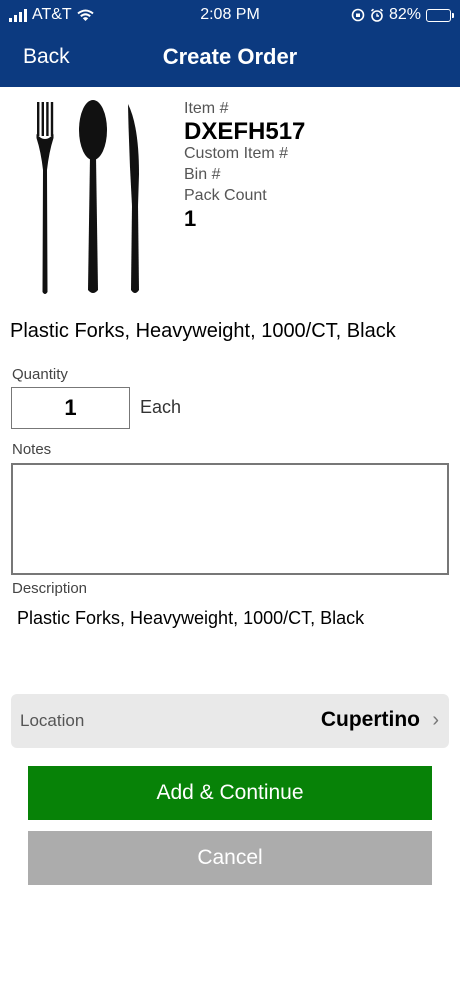 The height and width of the screenshot is (996, 460). Describe the element at coordinates (32, 449) in the screenshot. I see `notes-label: Notes` at that location.